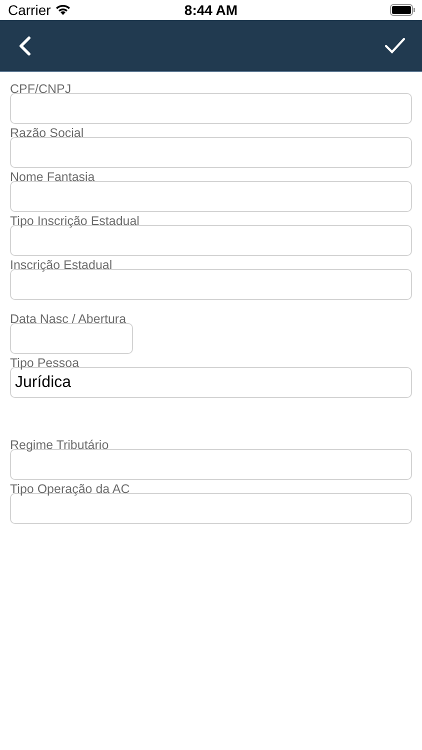  What do you see at coordinates (211, 10) in the screenshot?
I see `clock-time: 8:44 AM` at bounding box center [211, 10].